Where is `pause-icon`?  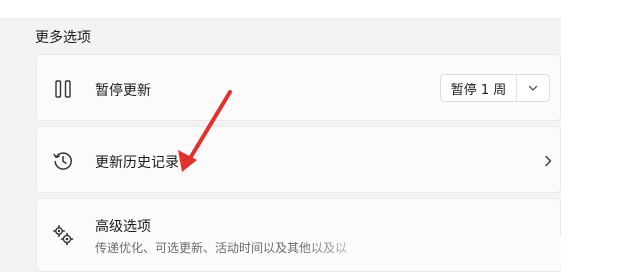 pause-icon is located at coordinates (63, 89).